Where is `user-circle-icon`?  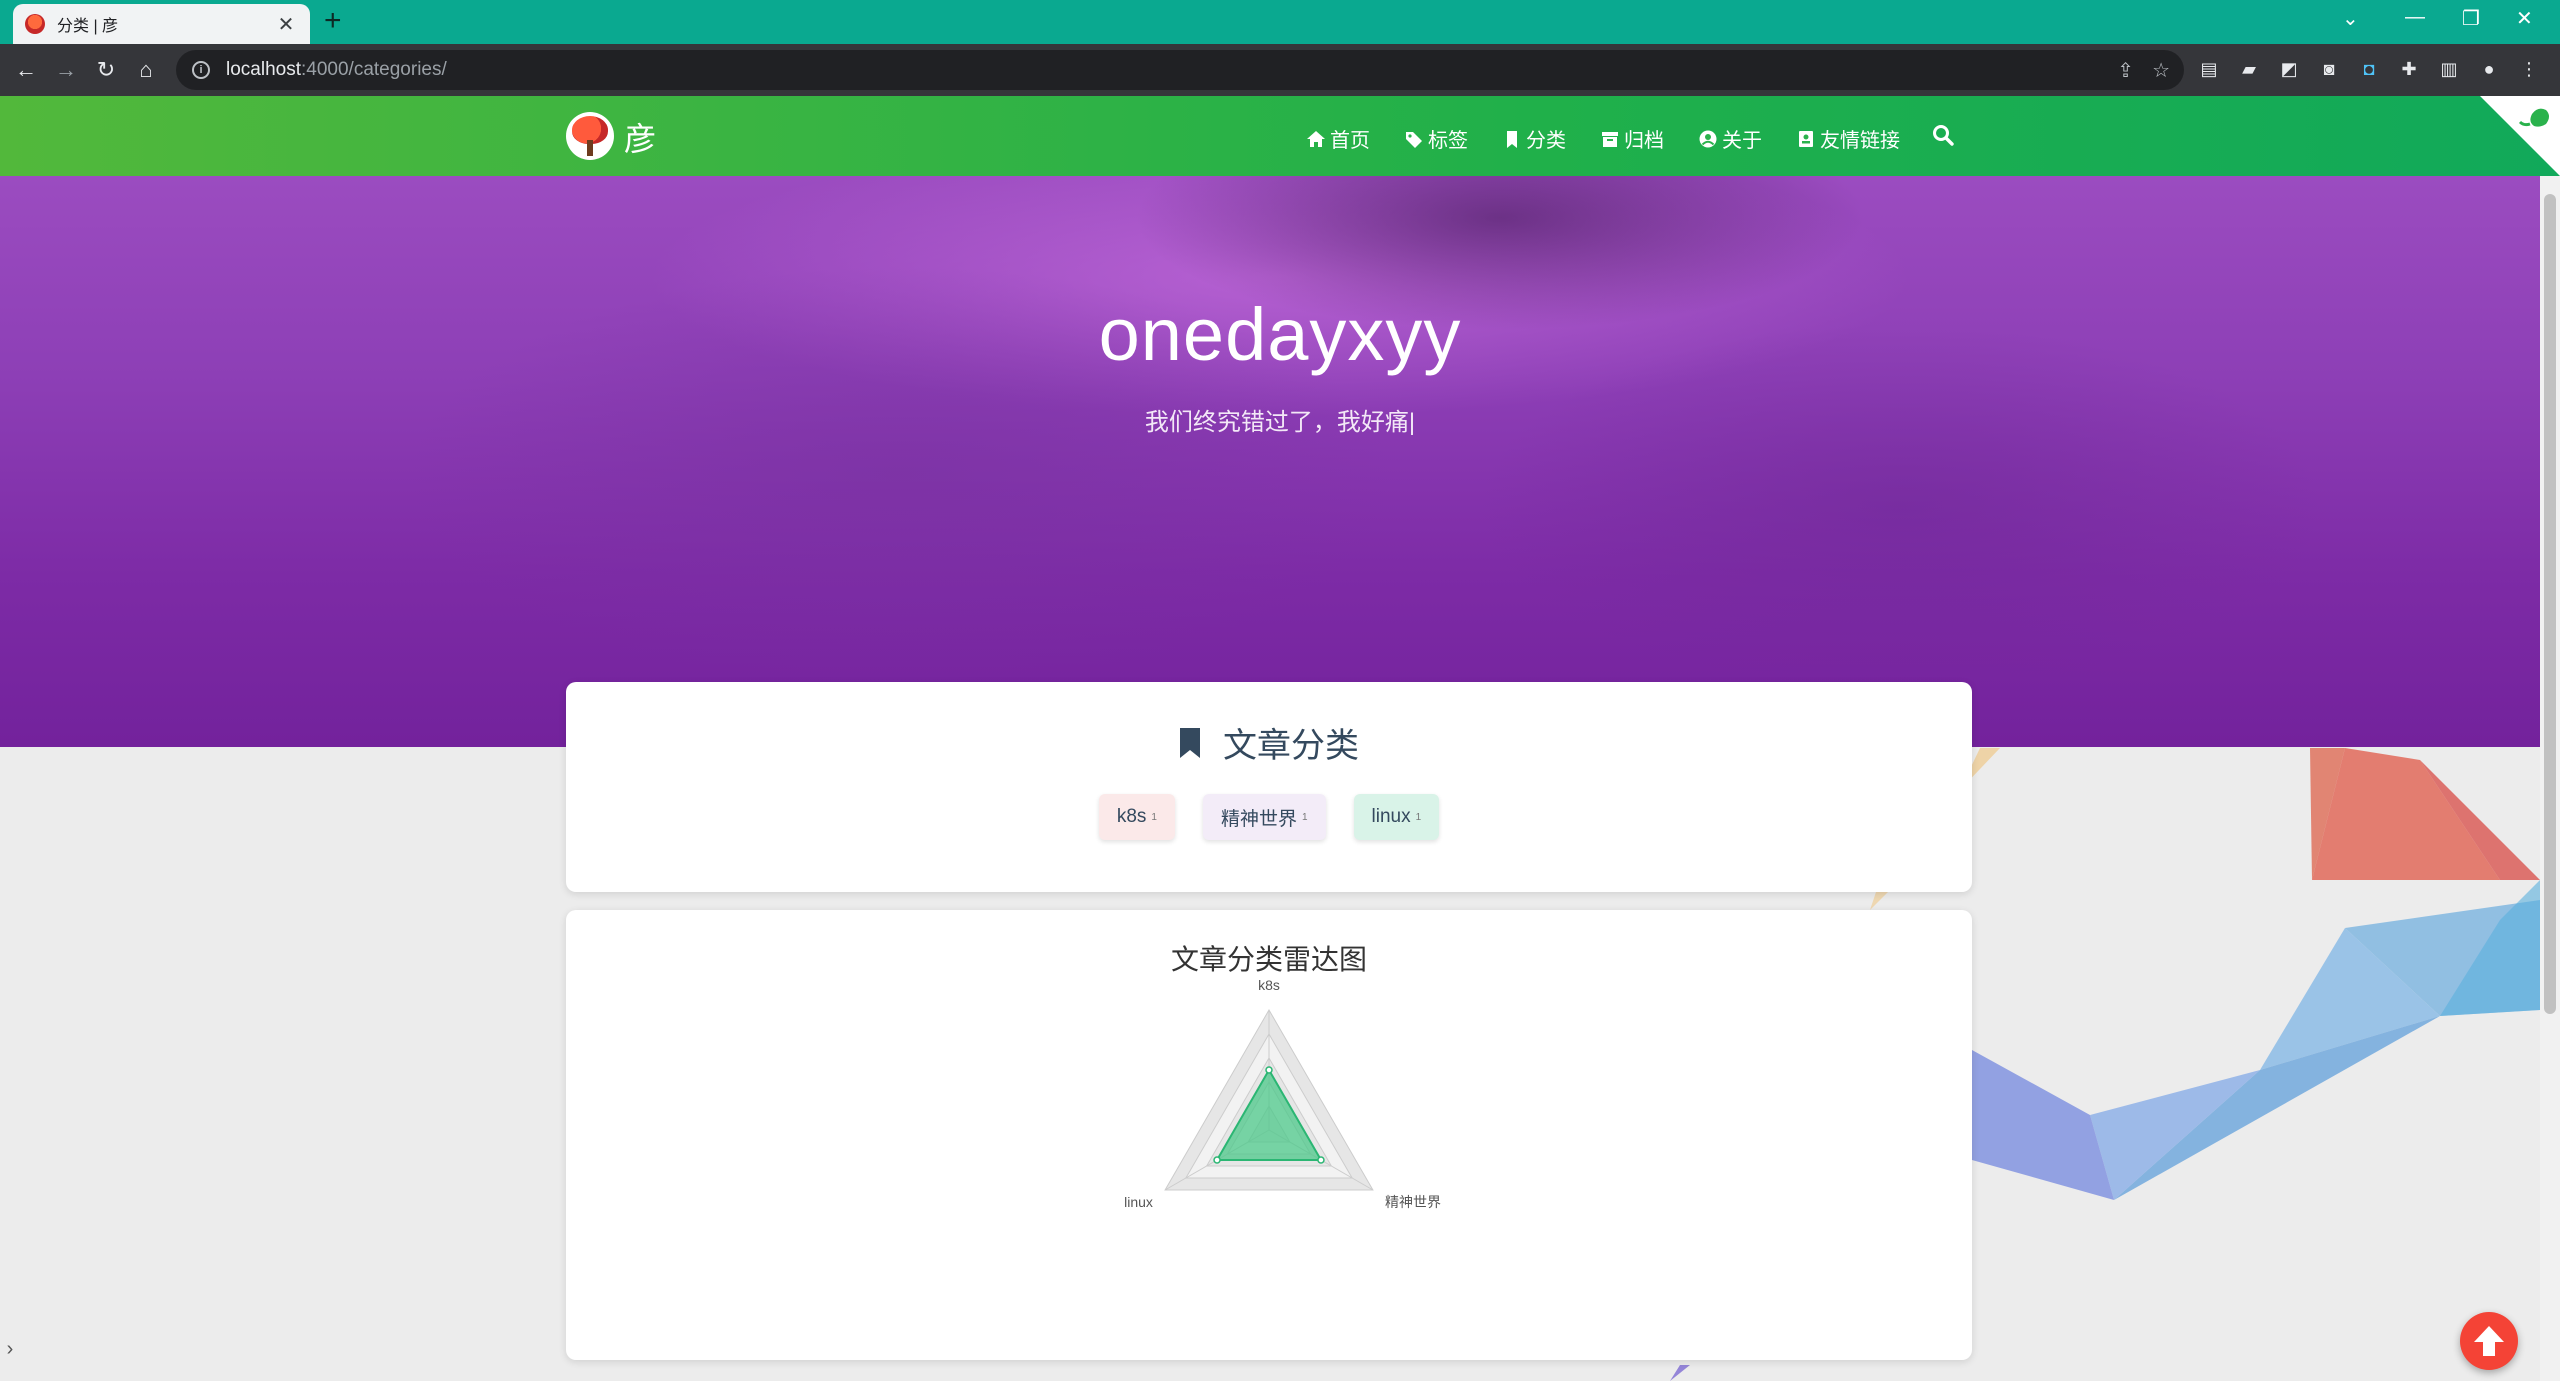 user-circle-icon is located at coordinates (1708, 138).